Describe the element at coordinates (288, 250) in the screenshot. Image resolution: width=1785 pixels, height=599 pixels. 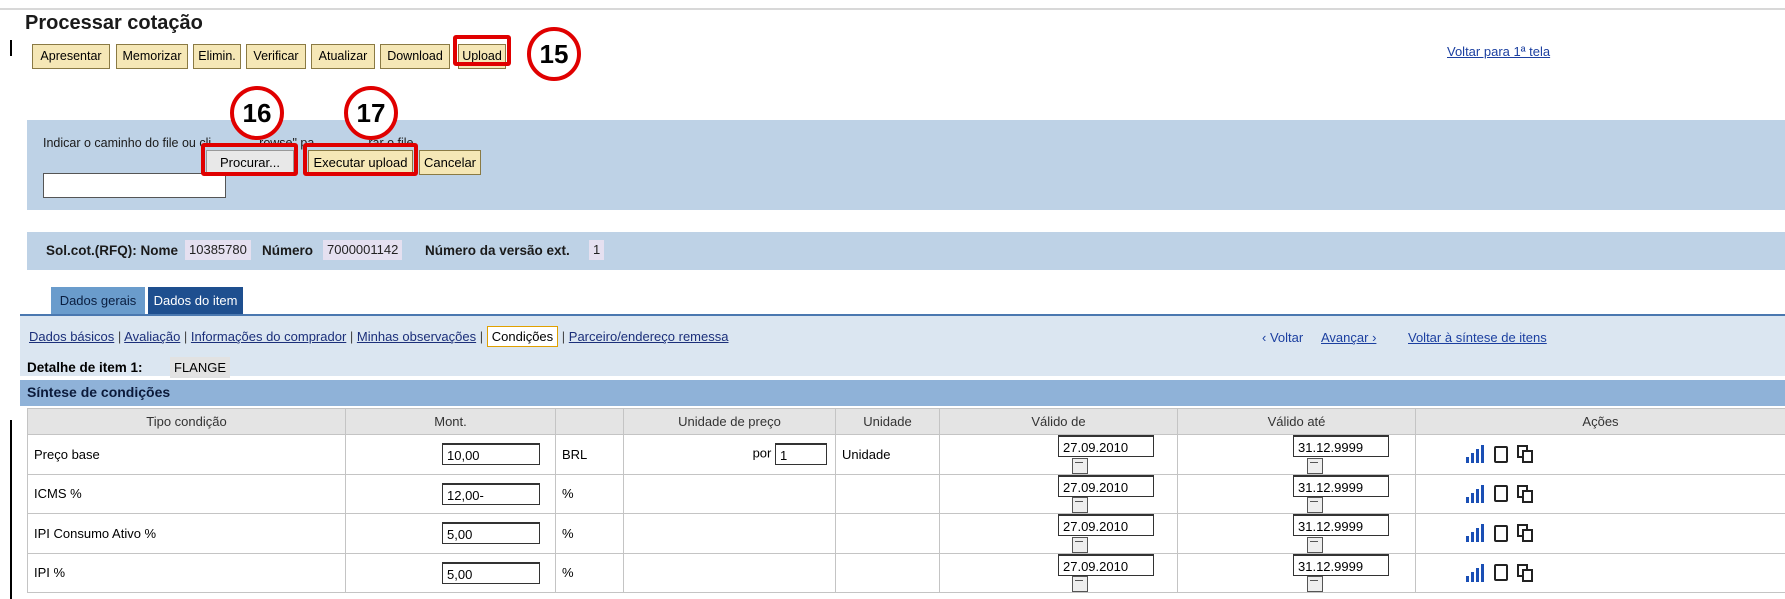
I see `rfq-number-label: Número` at that location.